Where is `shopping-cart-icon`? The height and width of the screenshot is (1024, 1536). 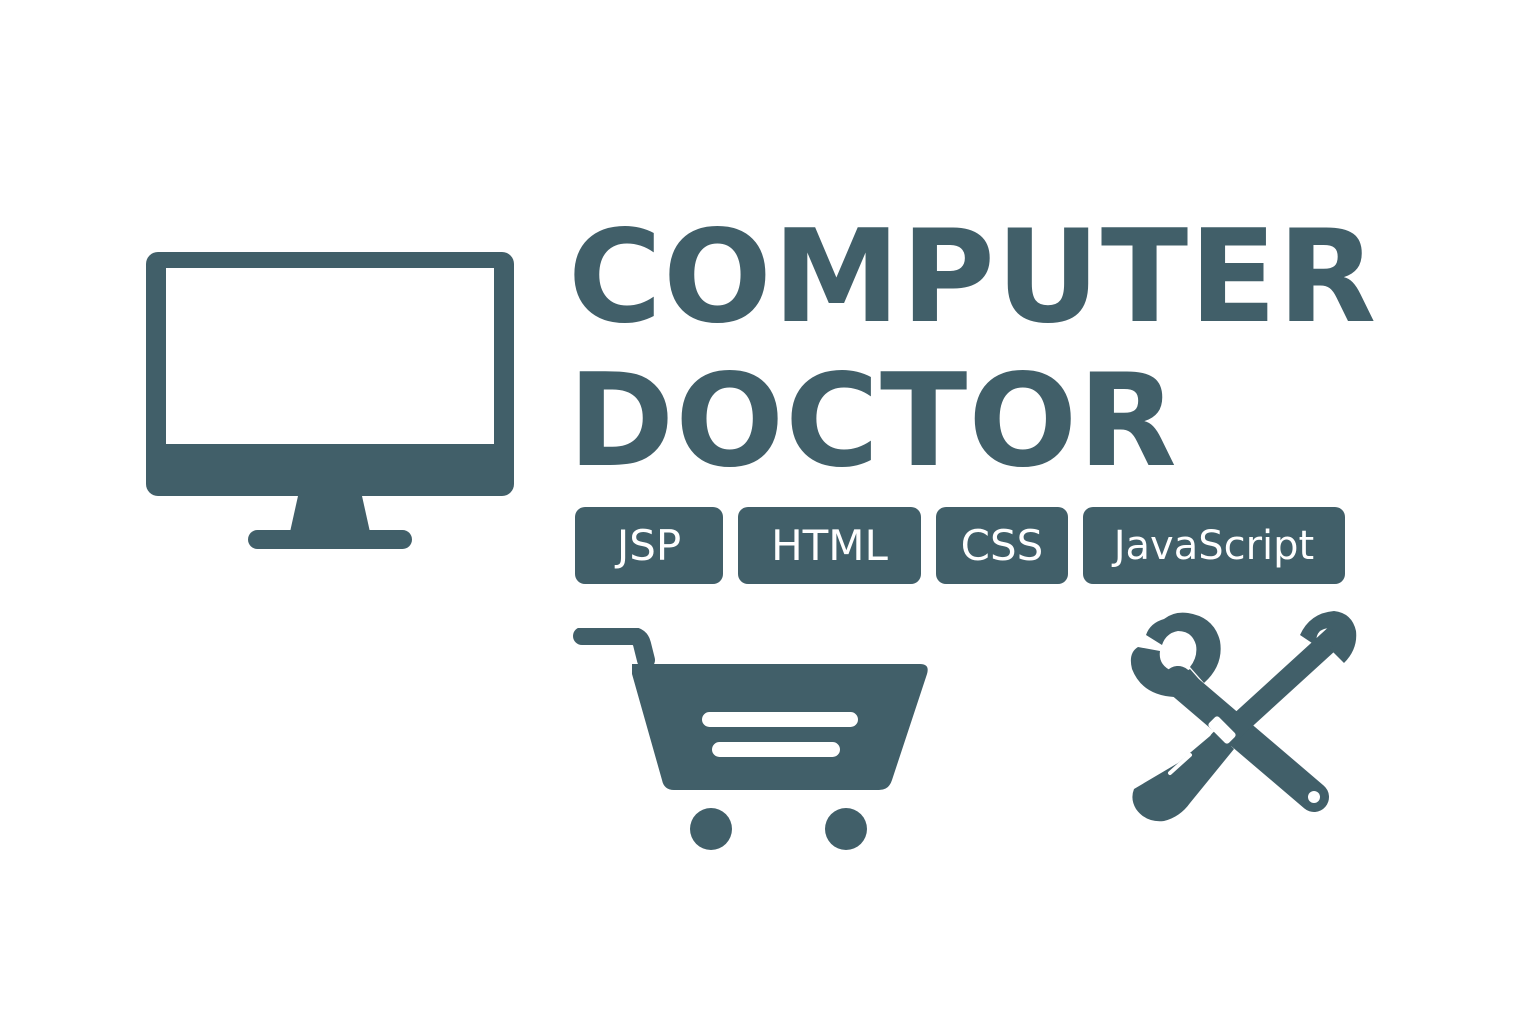
shopping-cart-icon is located at coordinates (750, 739).